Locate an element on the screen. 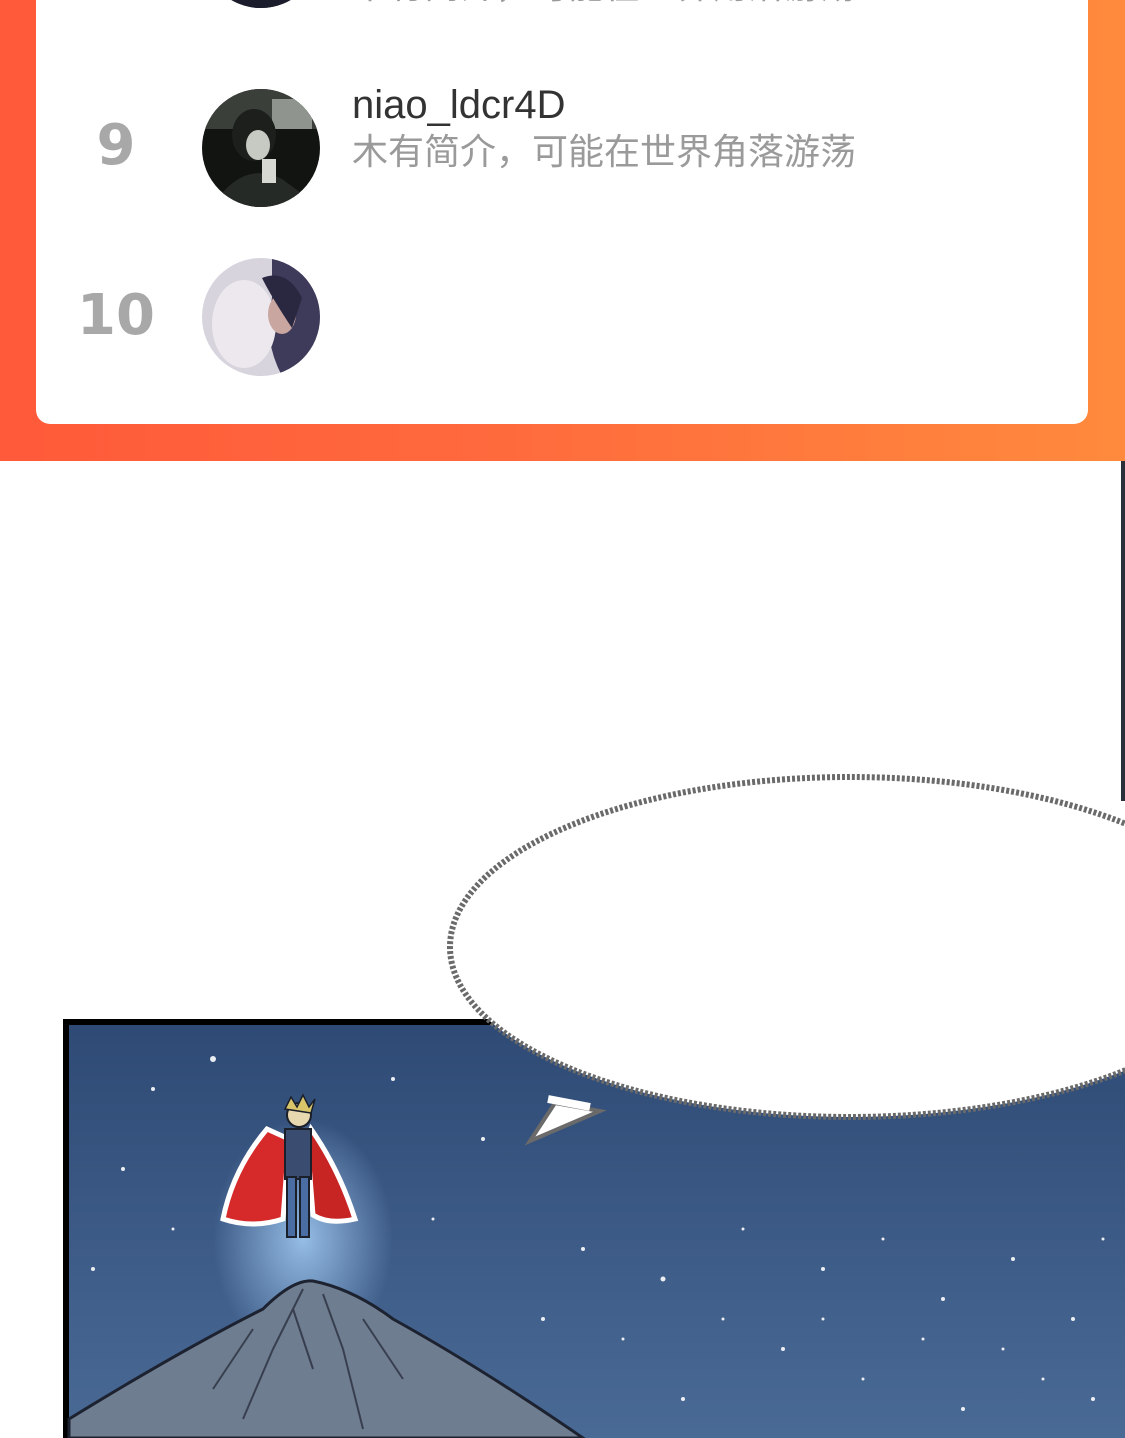 The width and height of the screenshot is (1125, 1438). rank-number: 9 is located at coordinates (116, 145).